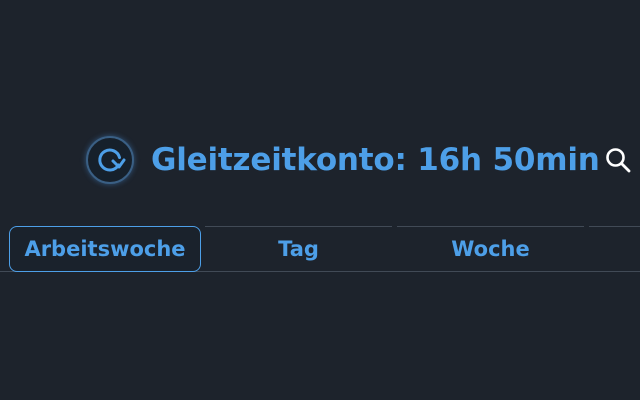 This screenshot has width=640, height=400. Describe the element at coordinates (105, 249) in the screenshot. I see `tab-arbeitswoche: Arbeitswoche` at that location.